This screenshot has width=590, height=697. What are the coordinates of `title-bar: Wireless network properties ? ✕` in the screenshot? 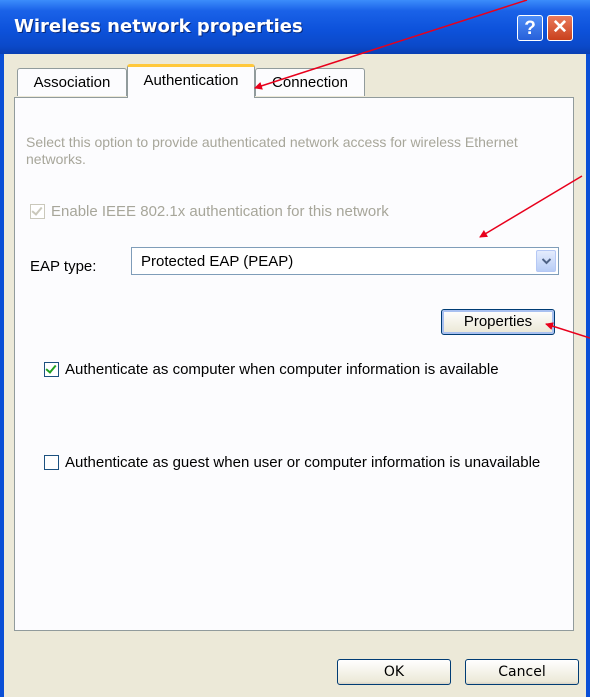 It's located at (295, 27).